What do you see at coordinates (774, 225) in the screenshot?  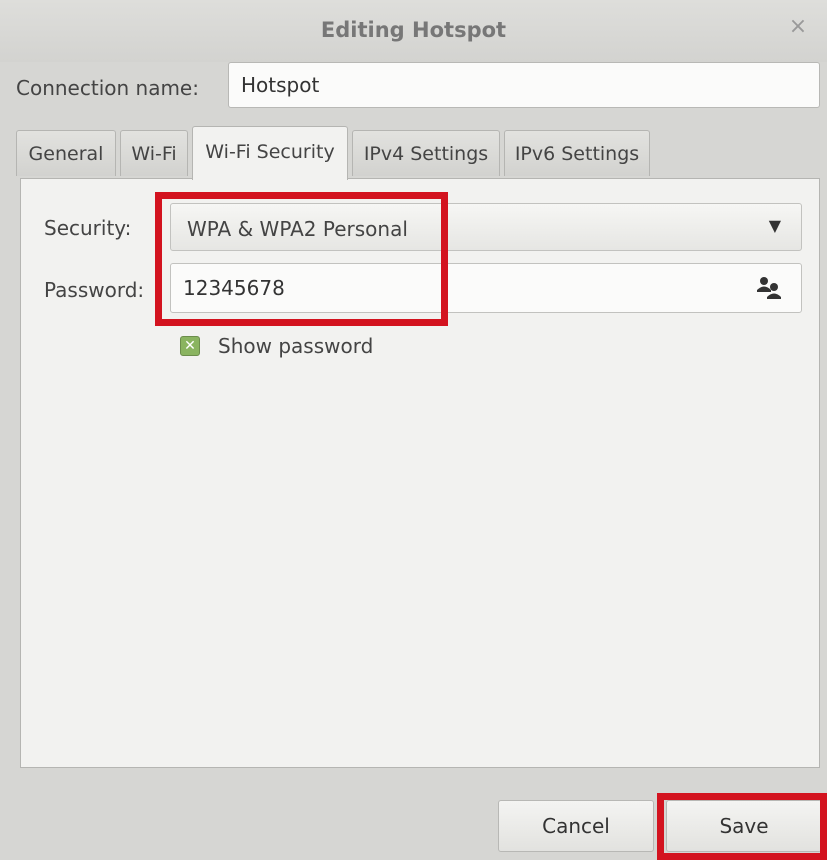 I see `dropdown-arrow-icon: ▼` at bounding box center [774, 225].